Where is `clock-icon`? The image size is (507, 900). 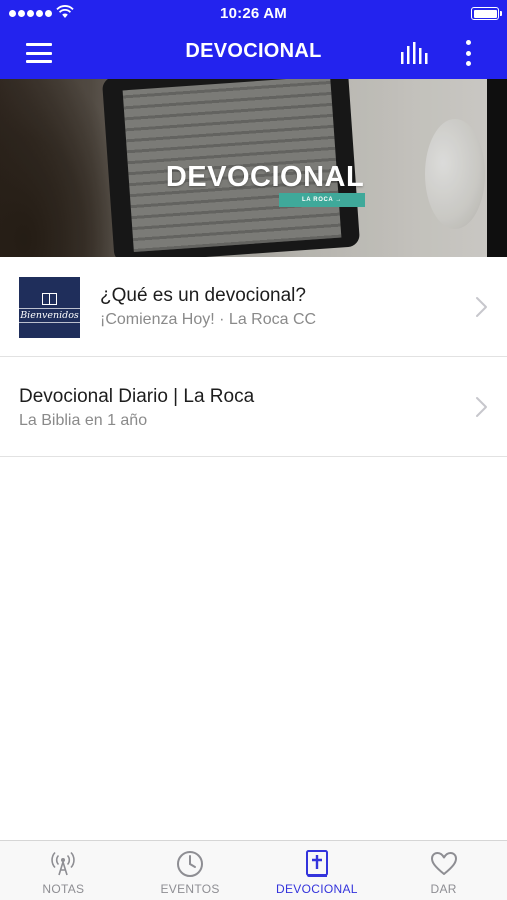 clock-icon is located at coordinates (190, 864).